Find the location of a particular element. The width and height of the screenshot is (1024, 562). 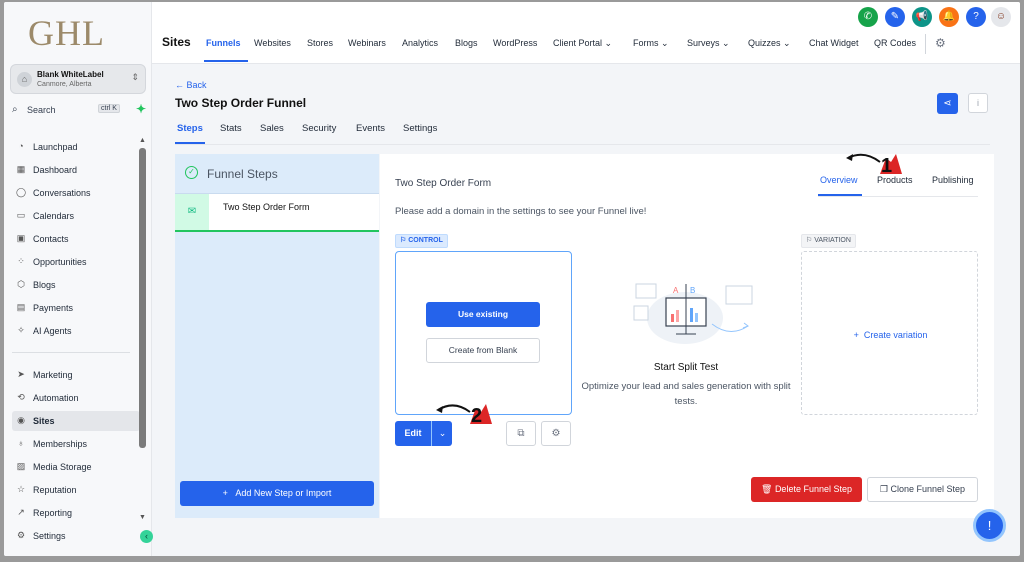

tab-settings: Settings is located at coordinates (420, 128).